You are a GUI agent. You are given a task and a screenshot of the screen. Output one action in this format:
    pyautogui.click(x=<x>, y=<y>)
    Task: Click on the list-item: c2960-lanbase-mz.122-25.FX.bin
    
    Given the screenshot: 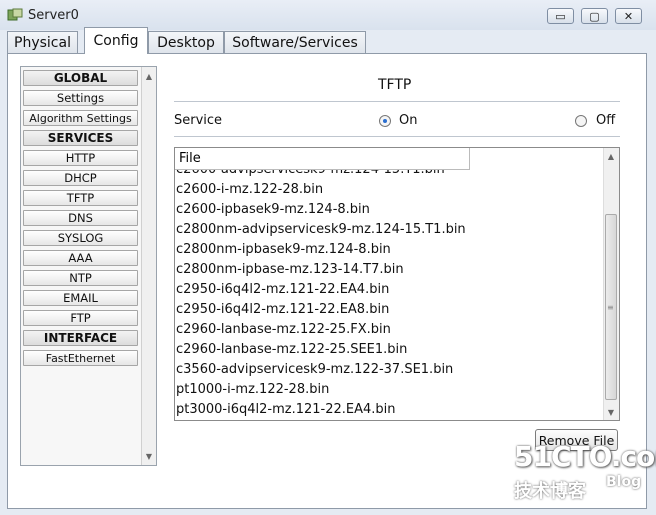 What is the action you would take?
    pyautogui.click(x=283, y=329)
    